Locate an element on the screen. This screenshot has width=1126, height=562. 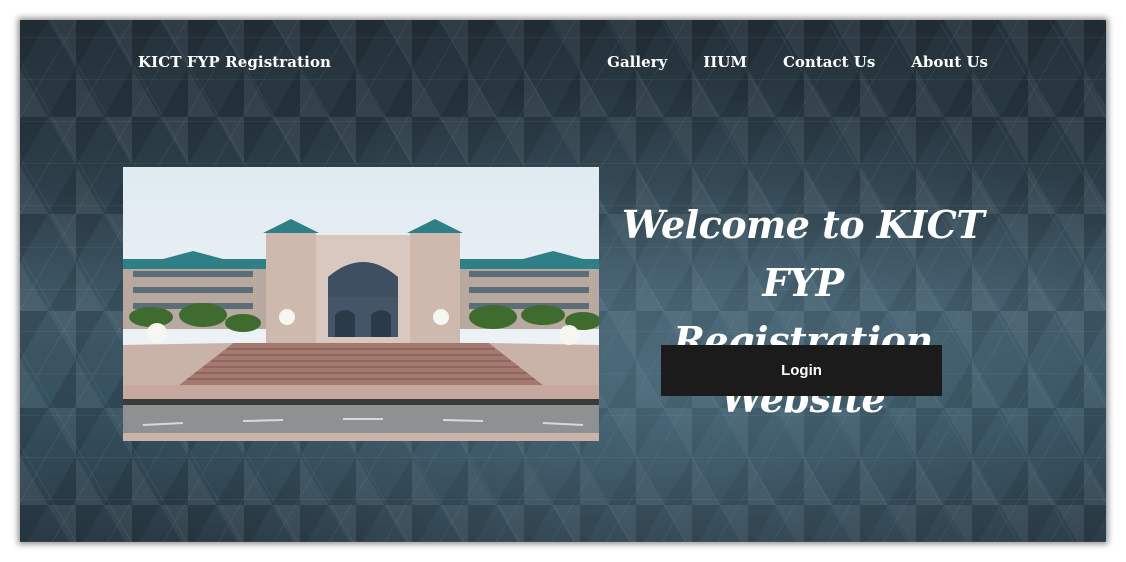
site-brand: KICT FYP Registration is located at coordinates (234, 62).